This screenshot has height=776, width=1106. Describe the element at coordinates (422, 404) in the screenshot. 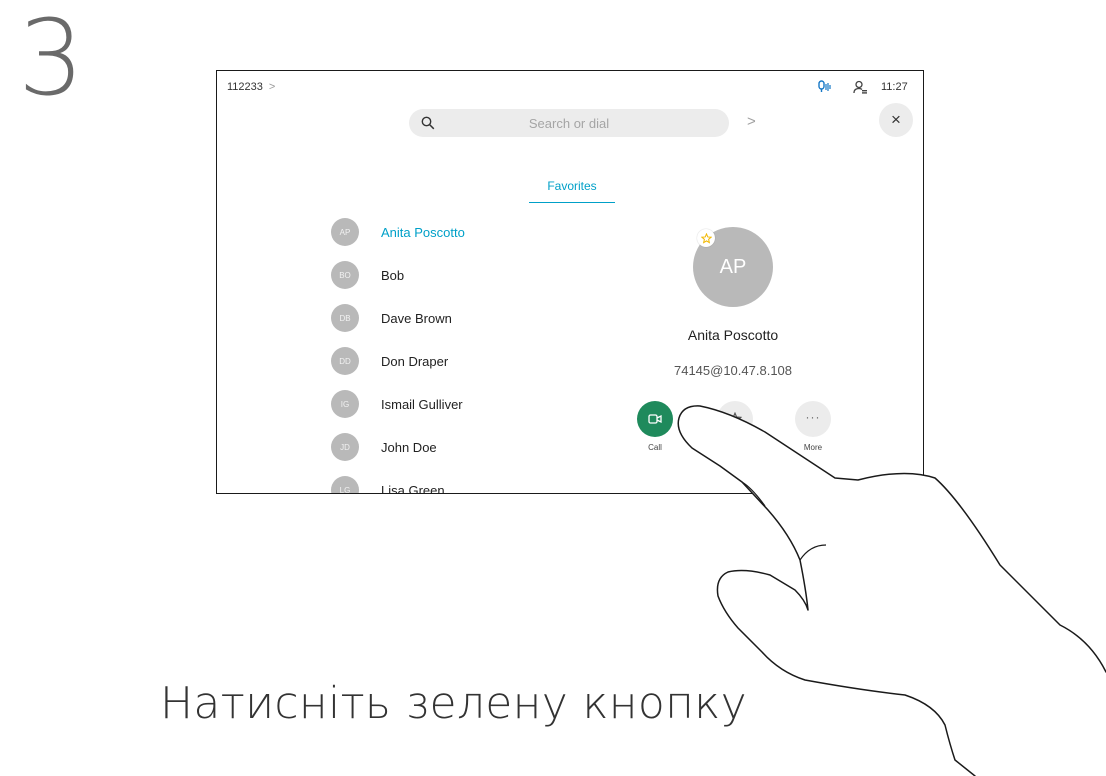

I see `contact-name: Ismail Gulliver` at that location.